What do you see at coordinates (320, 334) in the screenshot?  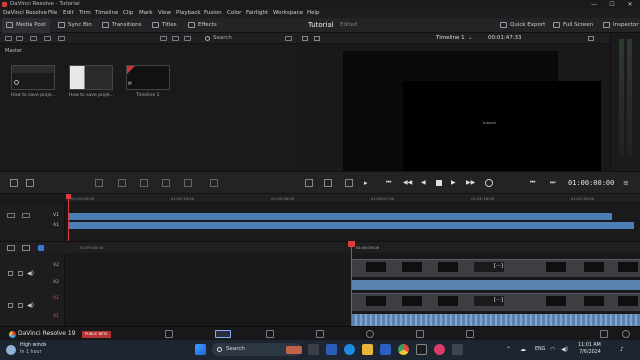 I see `fusion-page-icon` at bounding box center [320, 334].